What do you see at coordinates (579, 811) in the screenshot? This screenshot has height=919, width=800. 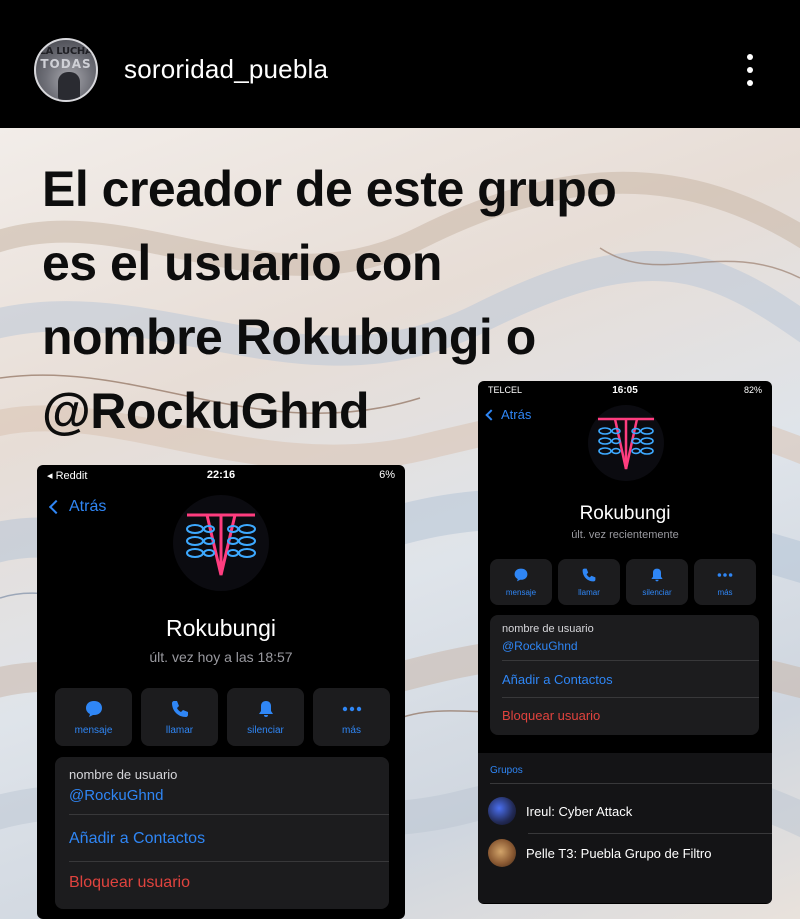 I see `group-name: Ireul: Cyber Attack` at bounding box center [579, 811].